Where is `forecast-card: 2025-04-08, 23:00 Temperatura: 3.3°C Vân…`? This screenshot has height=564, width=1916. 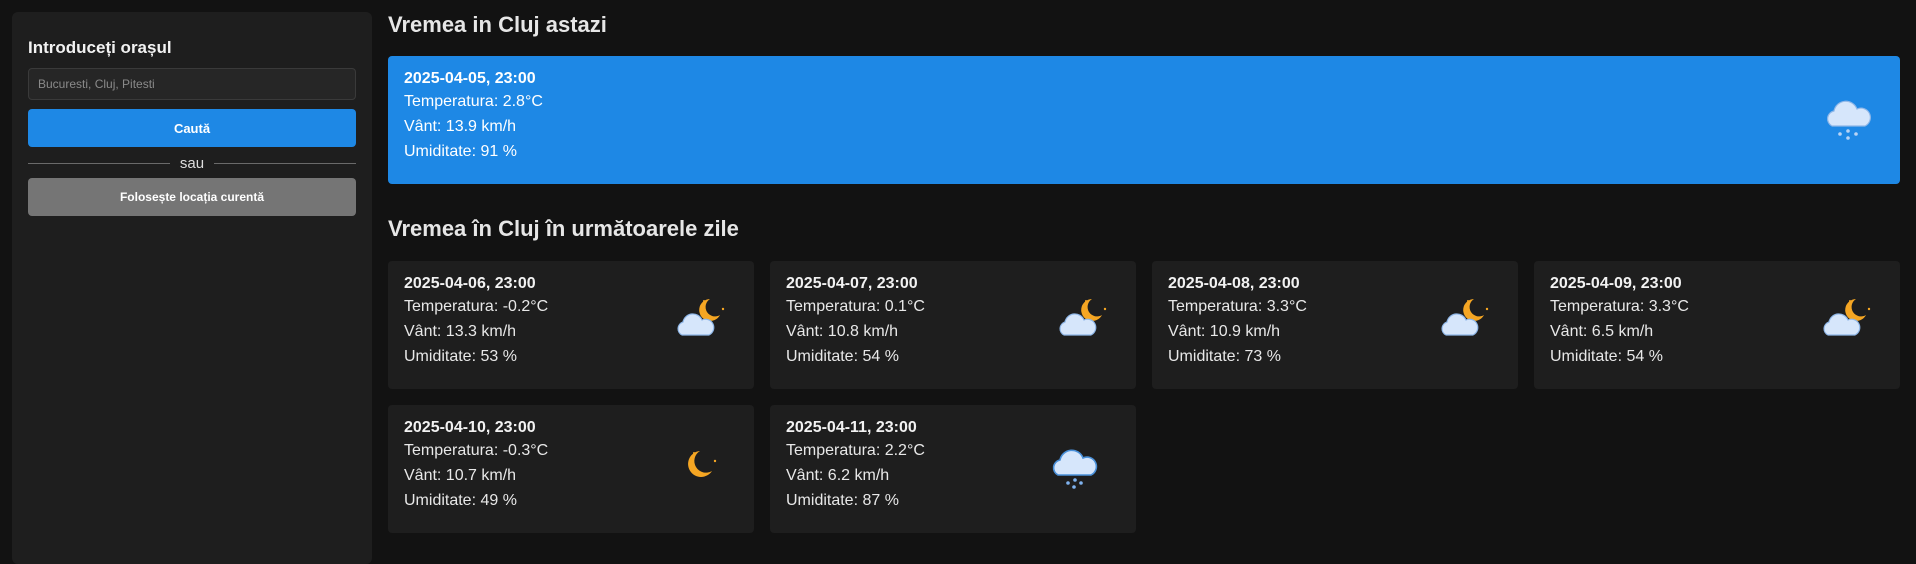
forecast-card: 2025-04-08, 23:00 Temperatura: 3.3°C Vân… is located at coordinates (1335, 325).